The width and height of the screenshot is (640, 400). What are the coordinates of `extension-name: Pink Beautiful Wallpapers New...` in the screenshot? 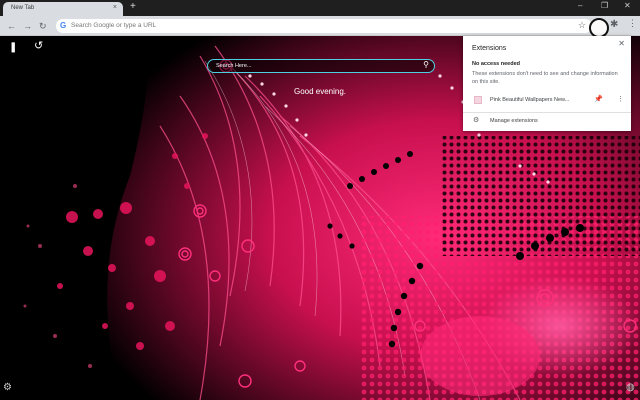 It's located at (530, 100).